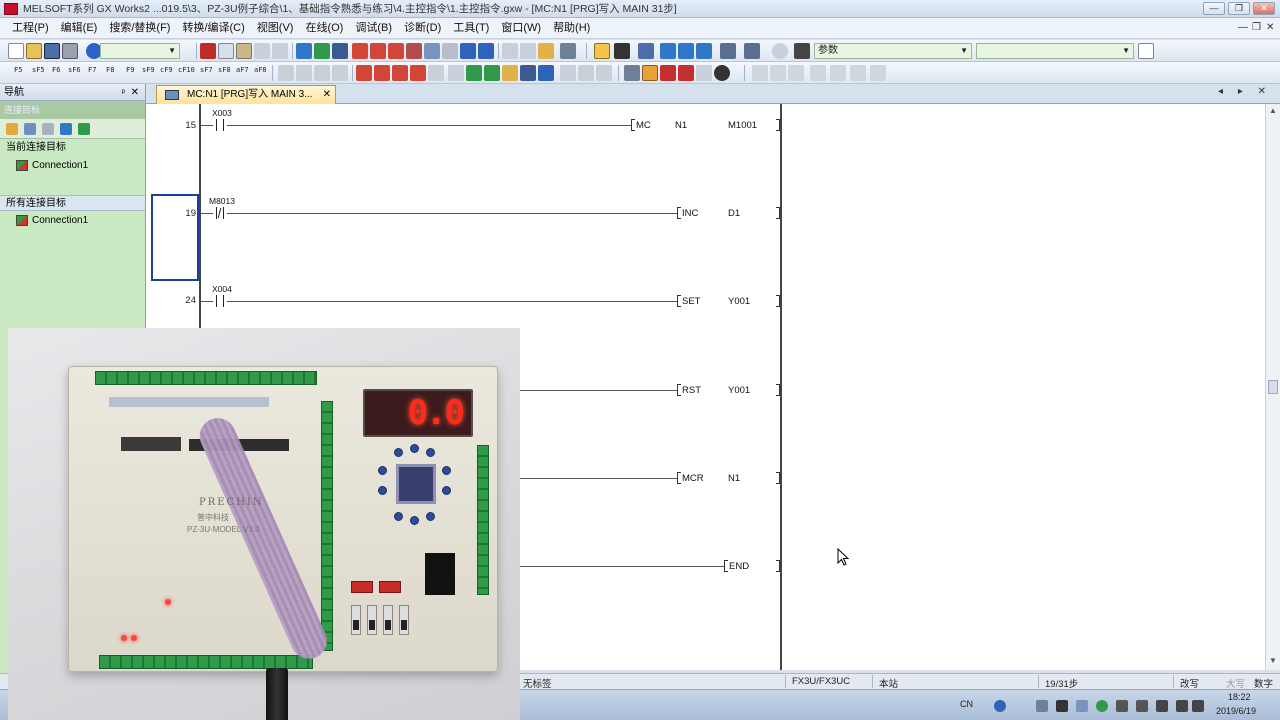  What do you see at coordinates (242, 70) in the screenshot?
I see `fkey-af7: aF7` at bounding box center [242, 70].